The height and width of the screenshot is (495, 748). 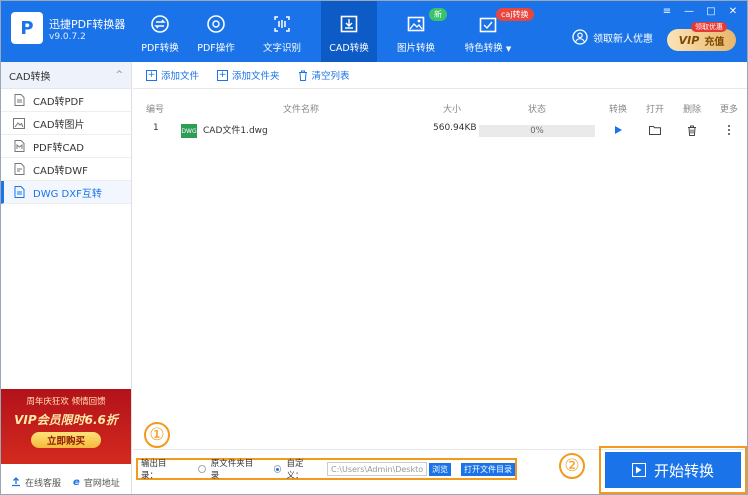 What do you see at coordinates (488, 469) in the screenshot?
I see `open-directory-button: 打开文件目录` at bounding box center [488, 469].